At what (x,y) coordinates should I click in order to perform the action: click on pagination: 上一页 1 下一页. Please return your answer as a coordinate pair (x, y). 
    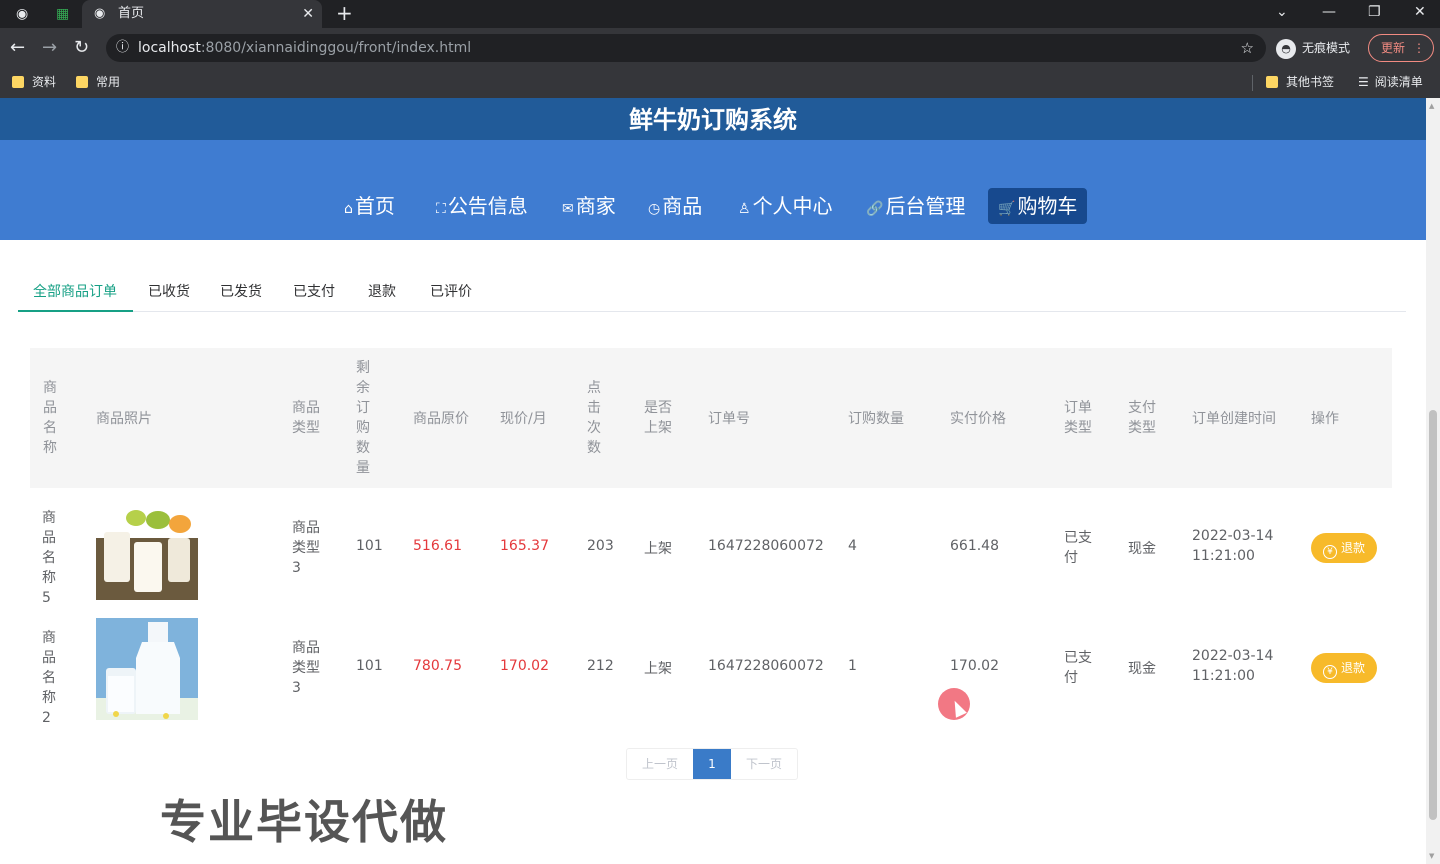
    Looking at the image, I should click on (712, 764).